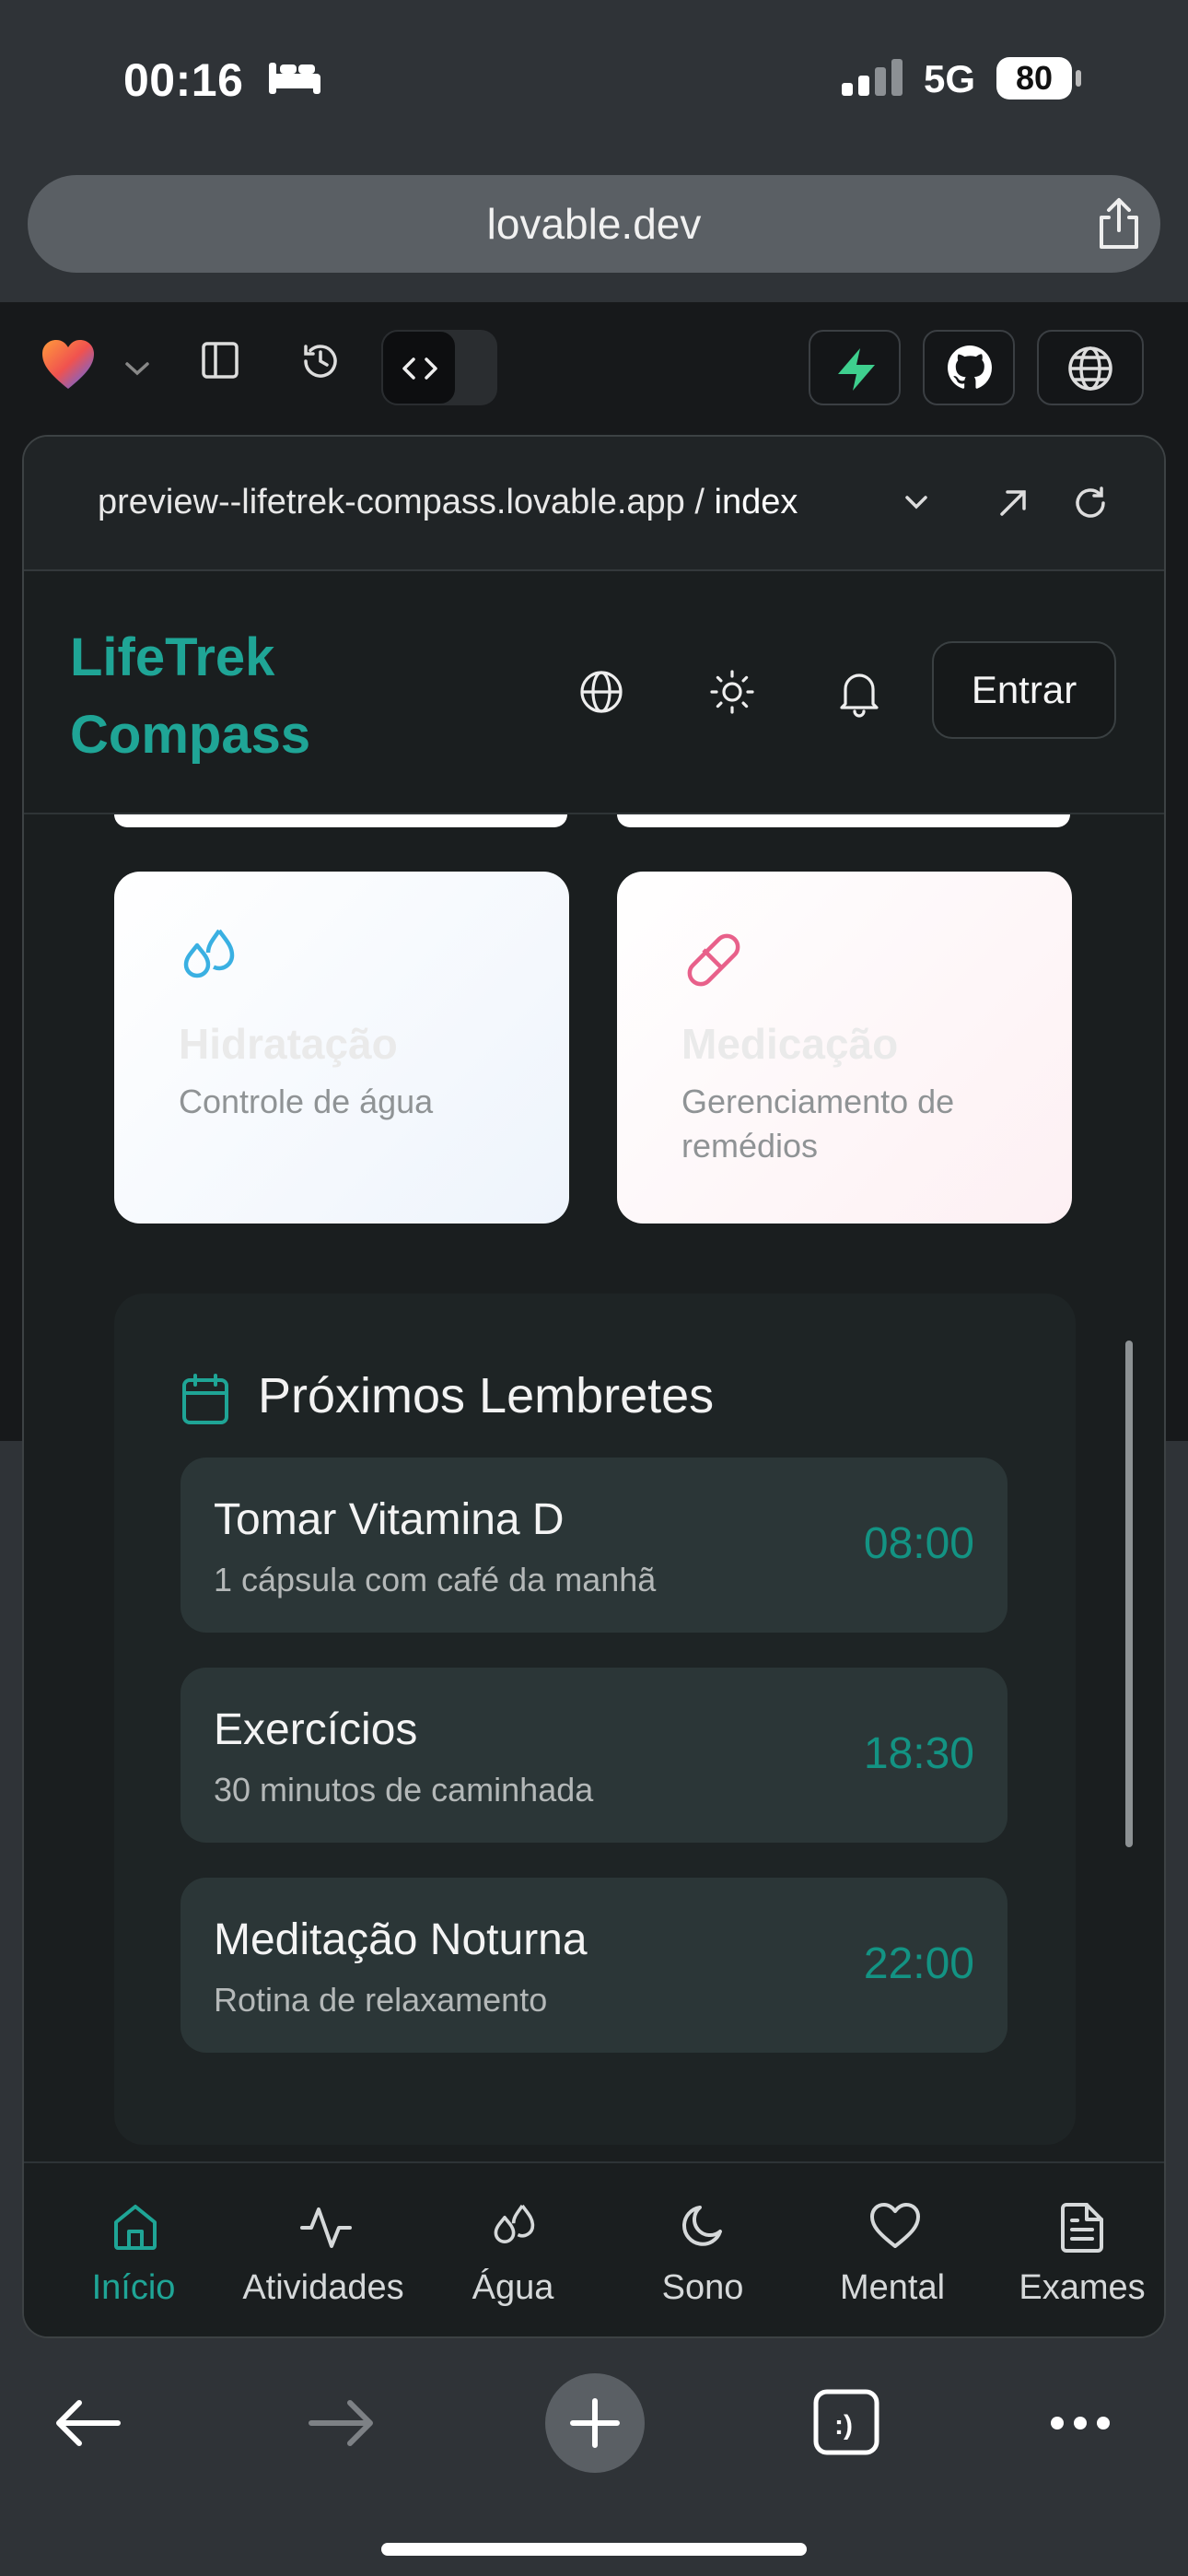 This screenshot has height=2576, width=1188. I want to click on nav-label: Atividades, so click(323, 2287).